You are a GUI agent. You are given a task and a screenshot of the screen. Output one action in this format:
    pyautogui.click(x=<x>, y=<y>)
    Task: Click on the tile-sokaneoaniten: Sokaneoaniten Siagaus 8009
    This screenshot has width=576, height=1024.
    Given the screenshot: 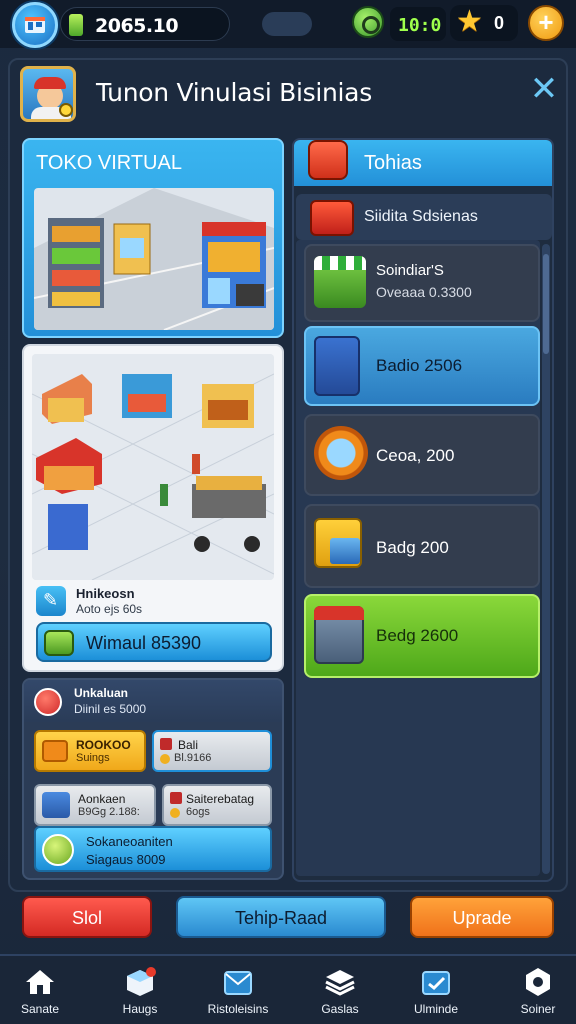 What is the action you would take?
    pyautogui.click(x=153, y=849)
    